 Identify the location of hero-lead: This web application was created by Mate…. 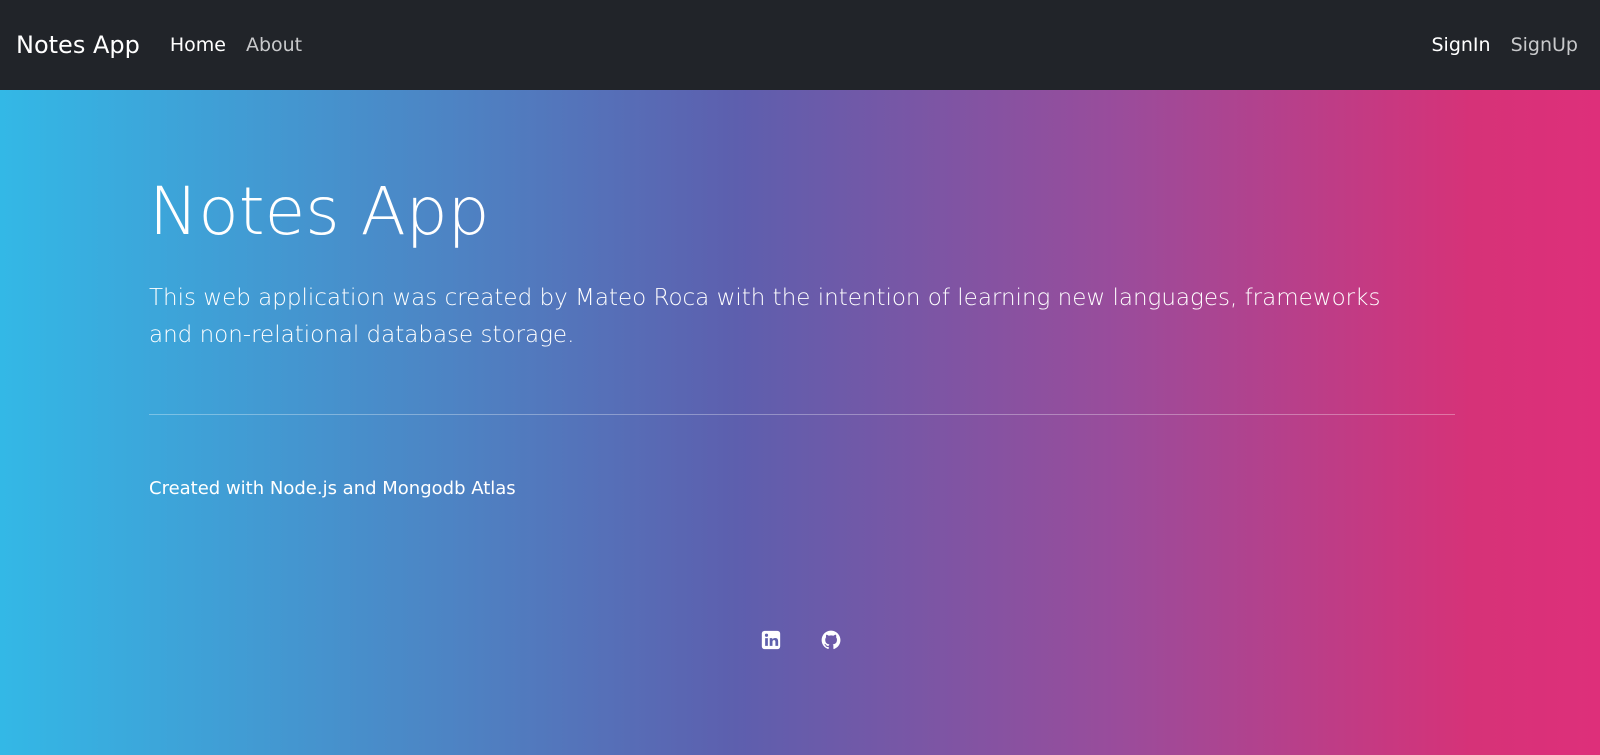
(765, 316).